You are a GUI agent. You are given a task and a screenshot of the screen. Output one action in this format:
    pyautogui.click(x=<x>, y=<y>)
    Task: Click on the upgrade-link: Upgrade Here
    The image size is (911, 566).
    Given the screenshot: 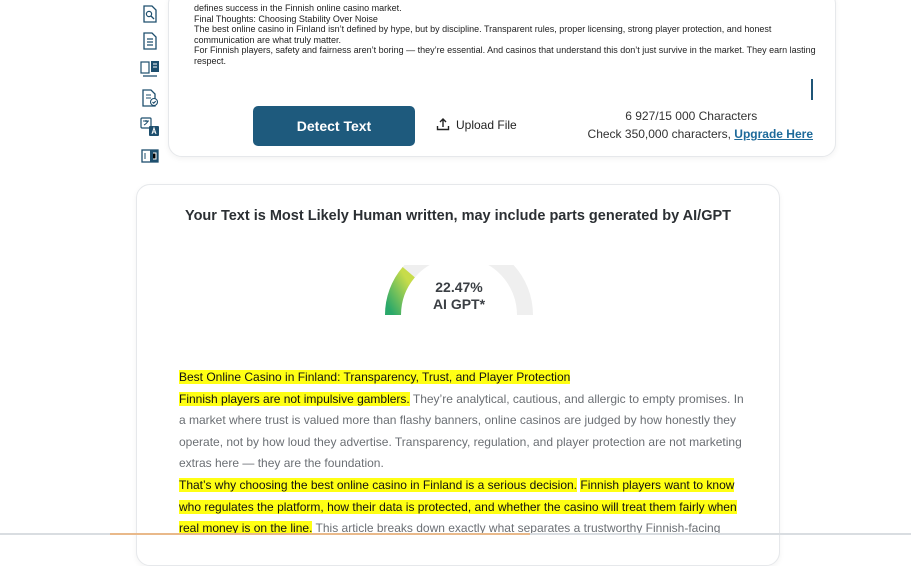 What is the action you would take?
    pyautogui.click(x=773, y=134)
    